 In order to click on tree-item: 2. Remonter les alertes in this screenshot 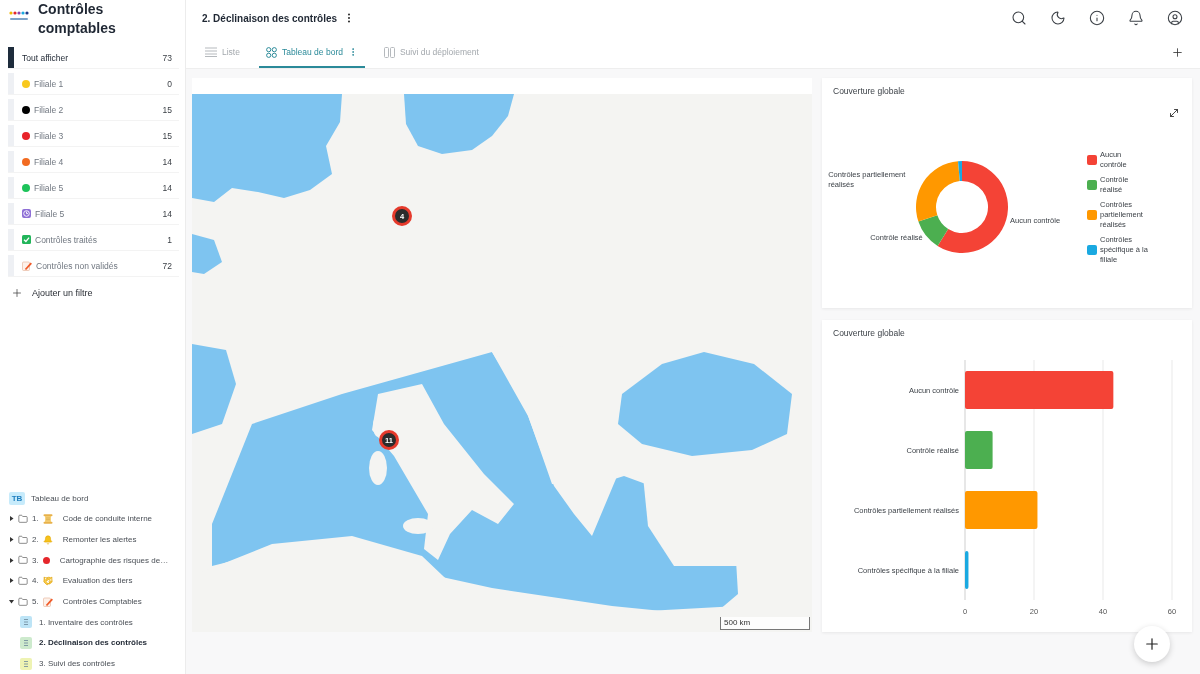, I will do `click(97, 539)`.